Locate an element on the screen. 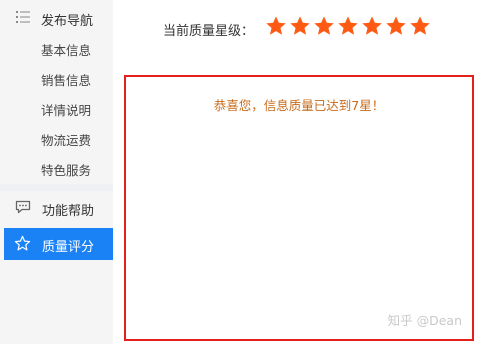 Image resolution: width=478 pixels, height=344 pixels. sidebar-item-detail-desc: 详情说明 is located at coordinates (66, 109).